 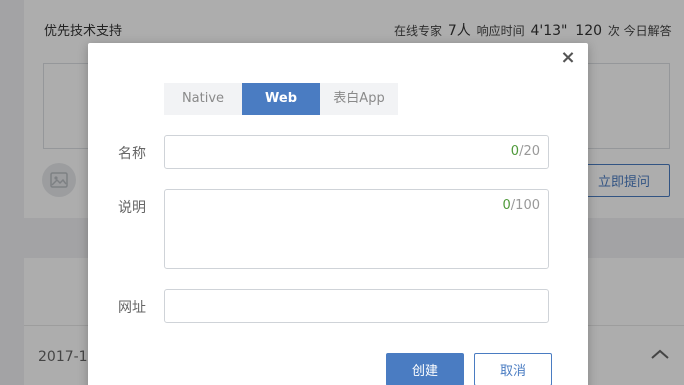 I want to click on tab-web: Web, so click(x=281, y=99).